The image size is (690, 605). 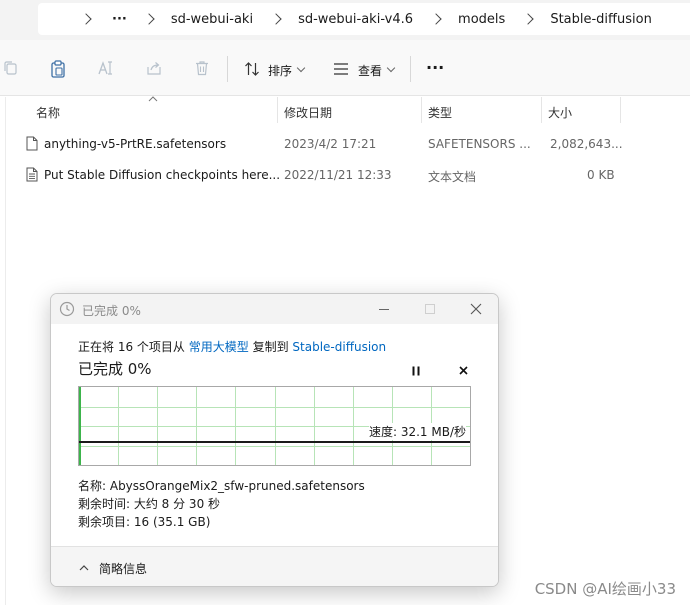 I want to click on speed-label: 速度: 32.1 MB/秒, so click(x=417, y=431).